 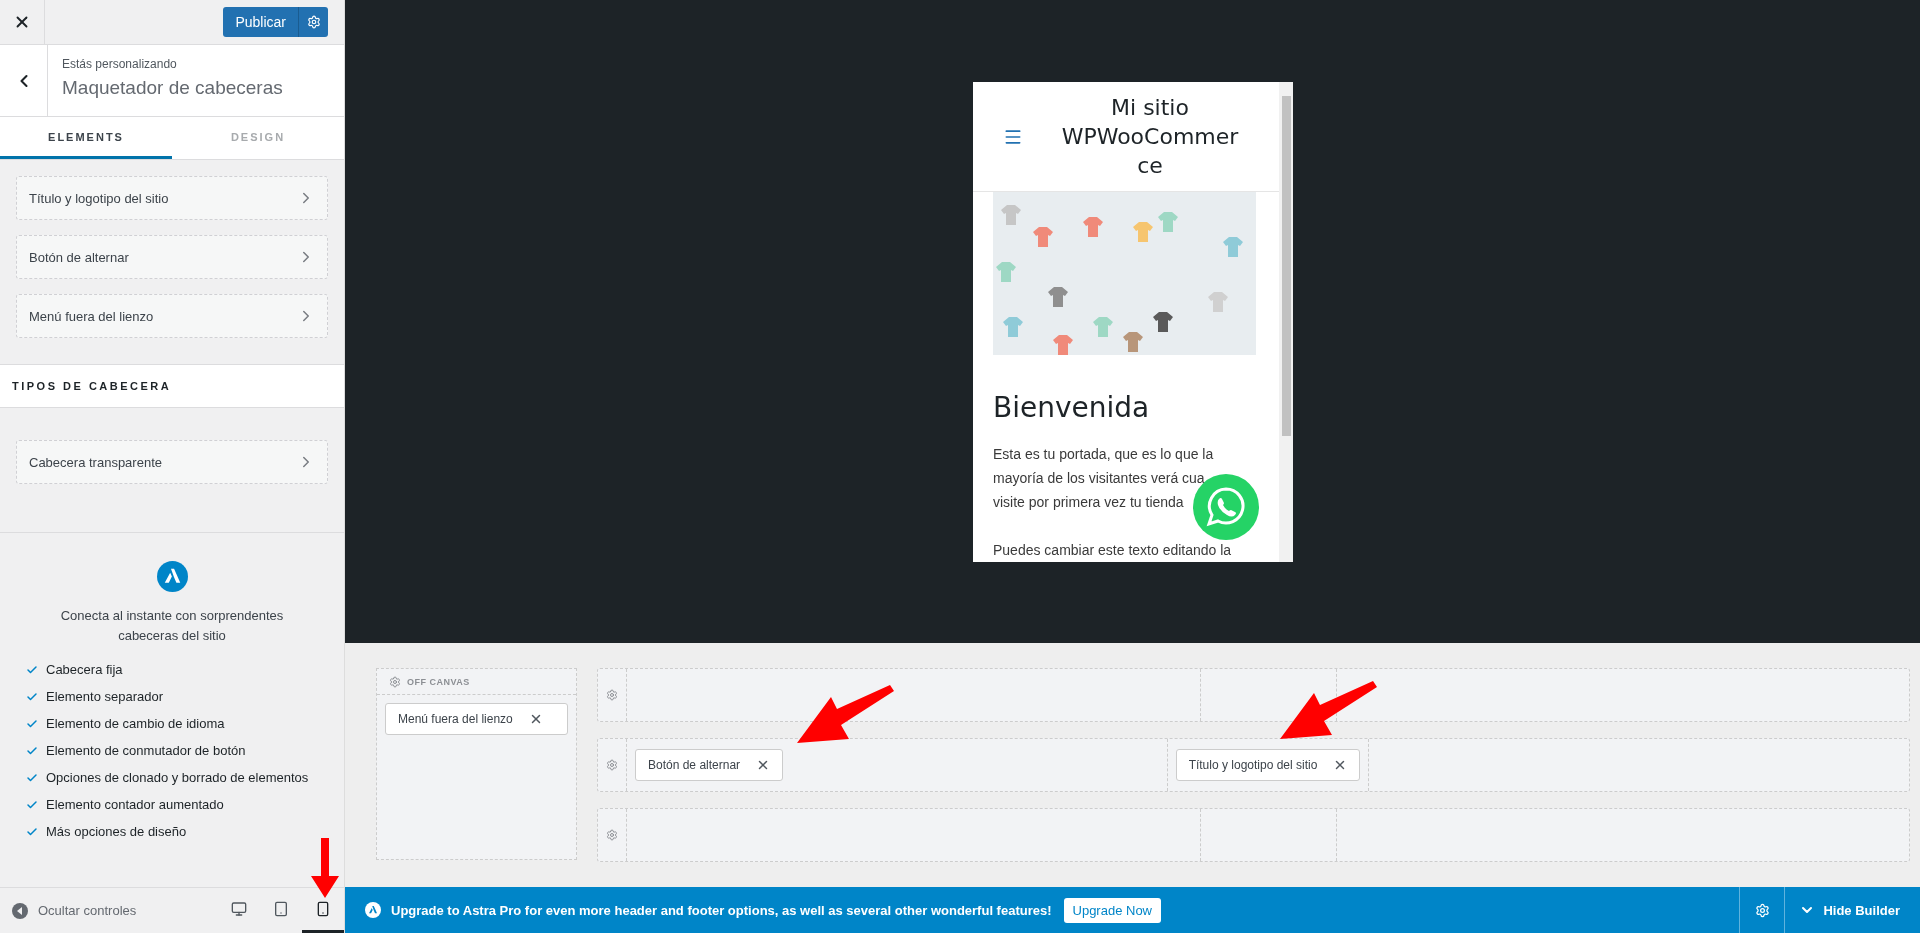 I want to click on element-item: Menú fuera del lienzo, so click(x=172, y=316).